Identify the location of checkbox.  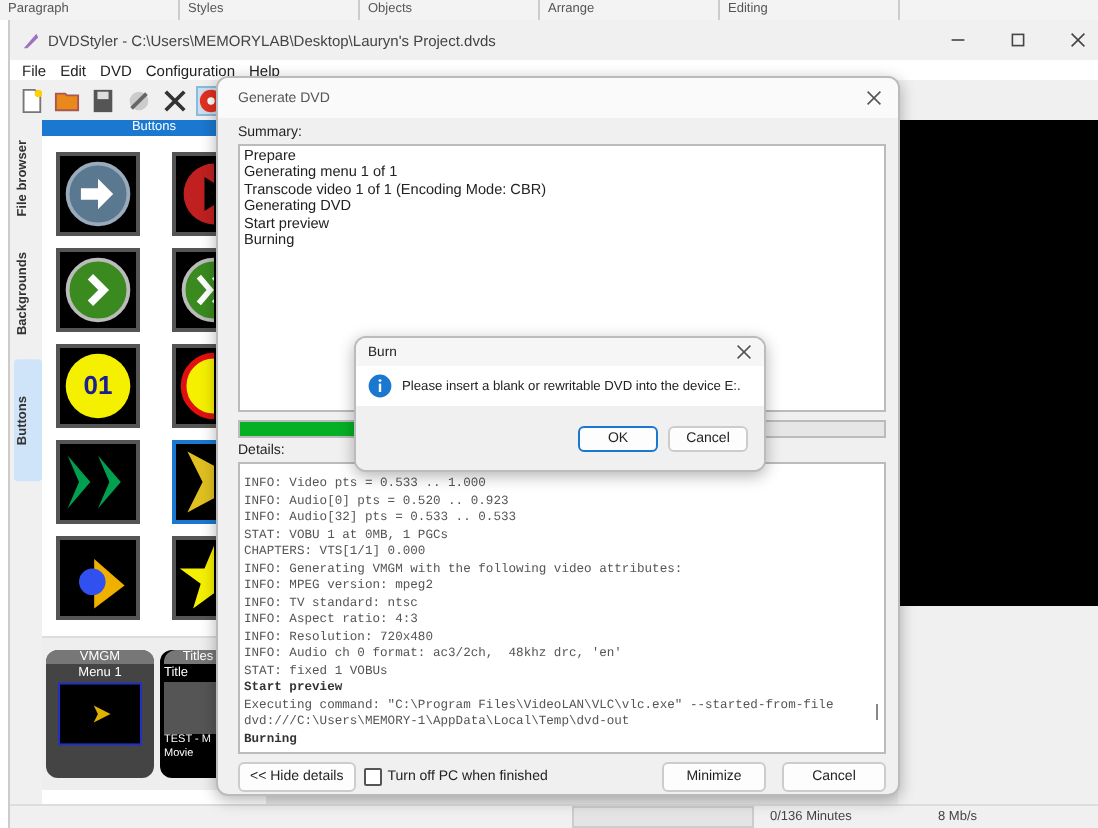
(372, 777).